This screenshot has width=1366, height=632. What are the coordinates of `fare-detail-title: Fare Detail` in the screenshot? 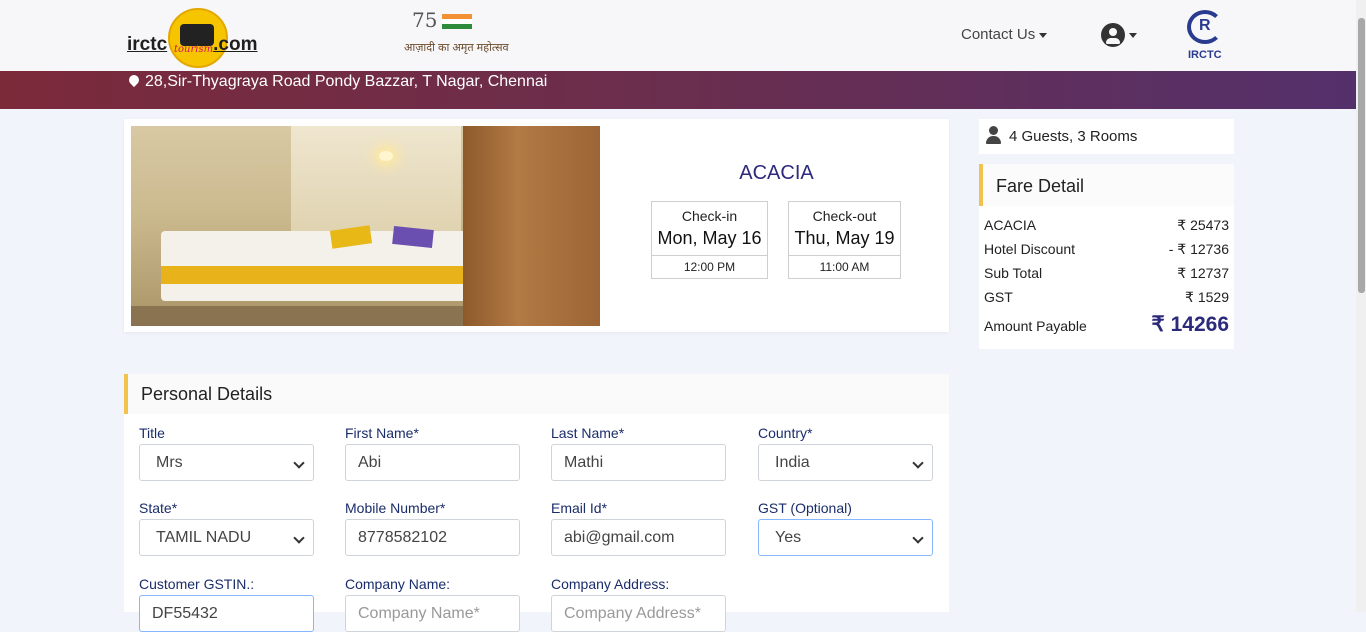 It's located at (1040, 186).